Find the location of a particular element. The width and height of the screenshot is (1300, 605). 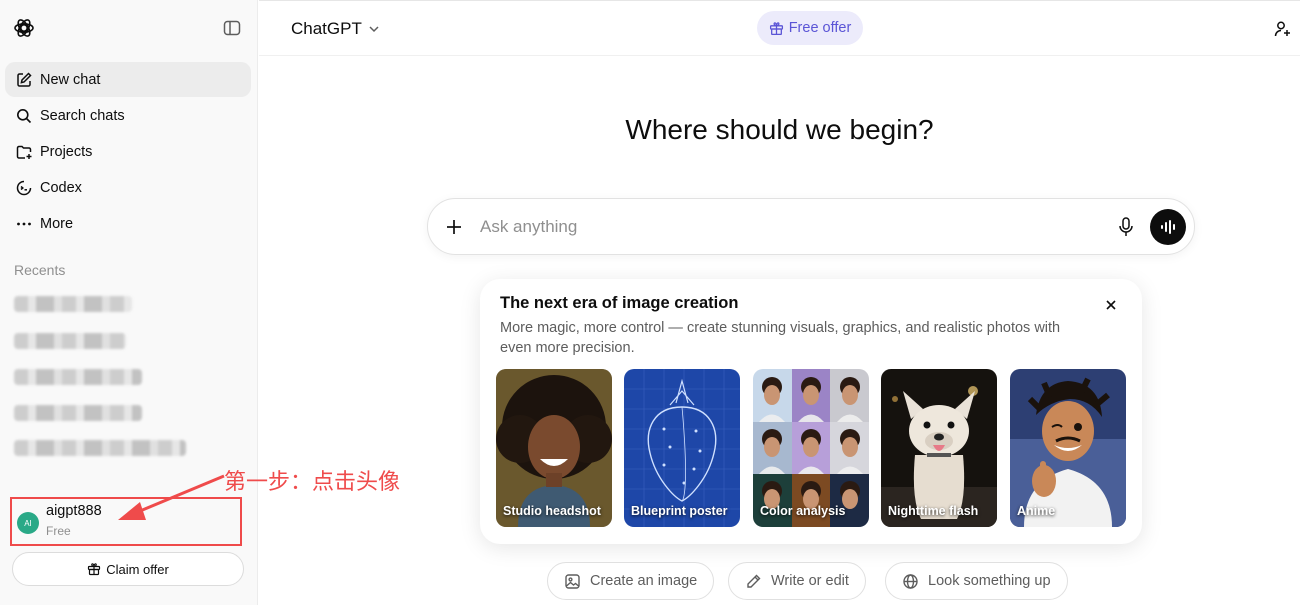

promo-tile-nighttime-flash: Nighttime flash is located at coordinates (939, 448).